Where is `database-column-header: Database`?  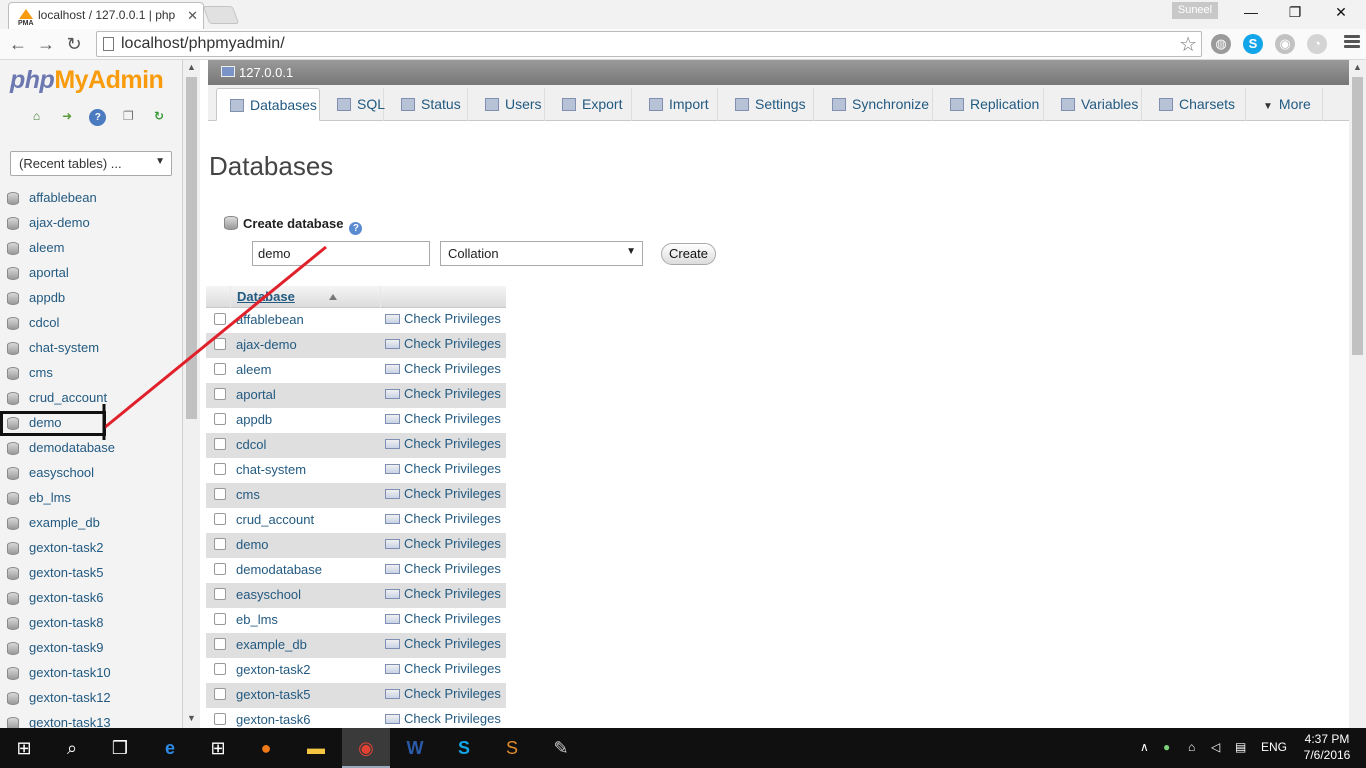
database-column-header: Database is located at coordinates (266, 296).